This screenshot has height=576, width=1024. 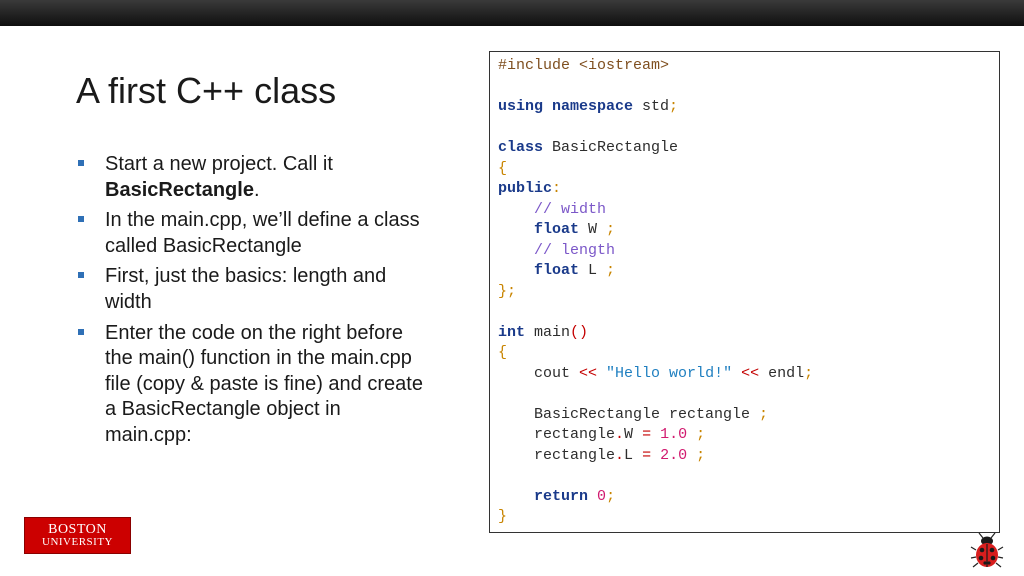 What do you see at coordinates (570, 209) in the screenshot?
I see `code-token: // width` at bounding box center [570, 209].